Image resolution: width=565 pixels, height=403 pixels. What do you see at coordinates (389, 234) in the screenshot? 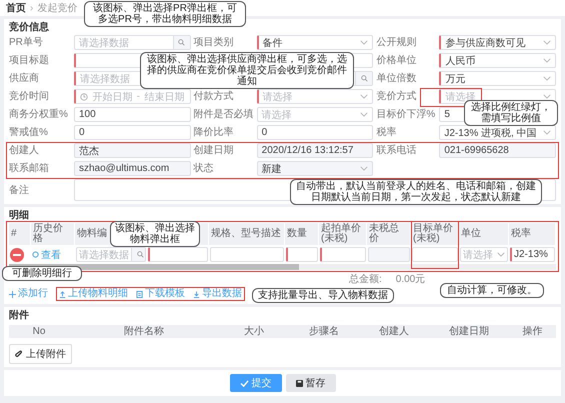
I see `column-header: 未税总价` at bounding box center [389, 234].